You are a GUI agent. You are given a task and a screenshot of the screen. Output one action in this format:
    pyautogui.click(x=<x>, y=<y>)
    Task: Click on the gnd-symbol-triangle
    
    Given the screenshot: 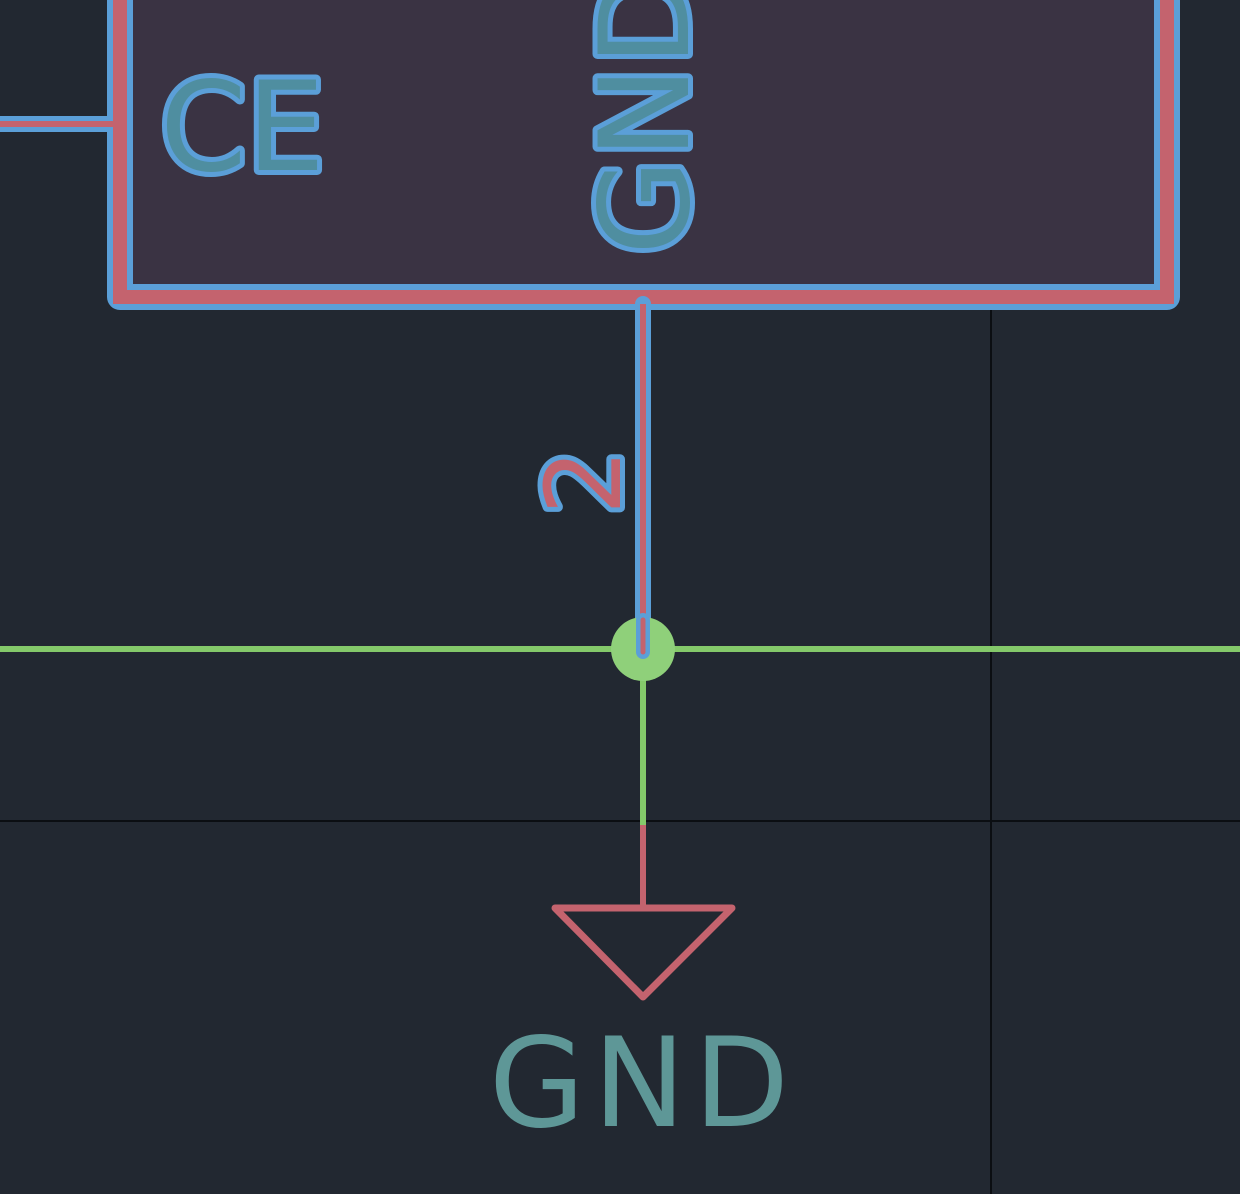 What is the action you would take?
    pyautogui.click(x=643, y=952)
    